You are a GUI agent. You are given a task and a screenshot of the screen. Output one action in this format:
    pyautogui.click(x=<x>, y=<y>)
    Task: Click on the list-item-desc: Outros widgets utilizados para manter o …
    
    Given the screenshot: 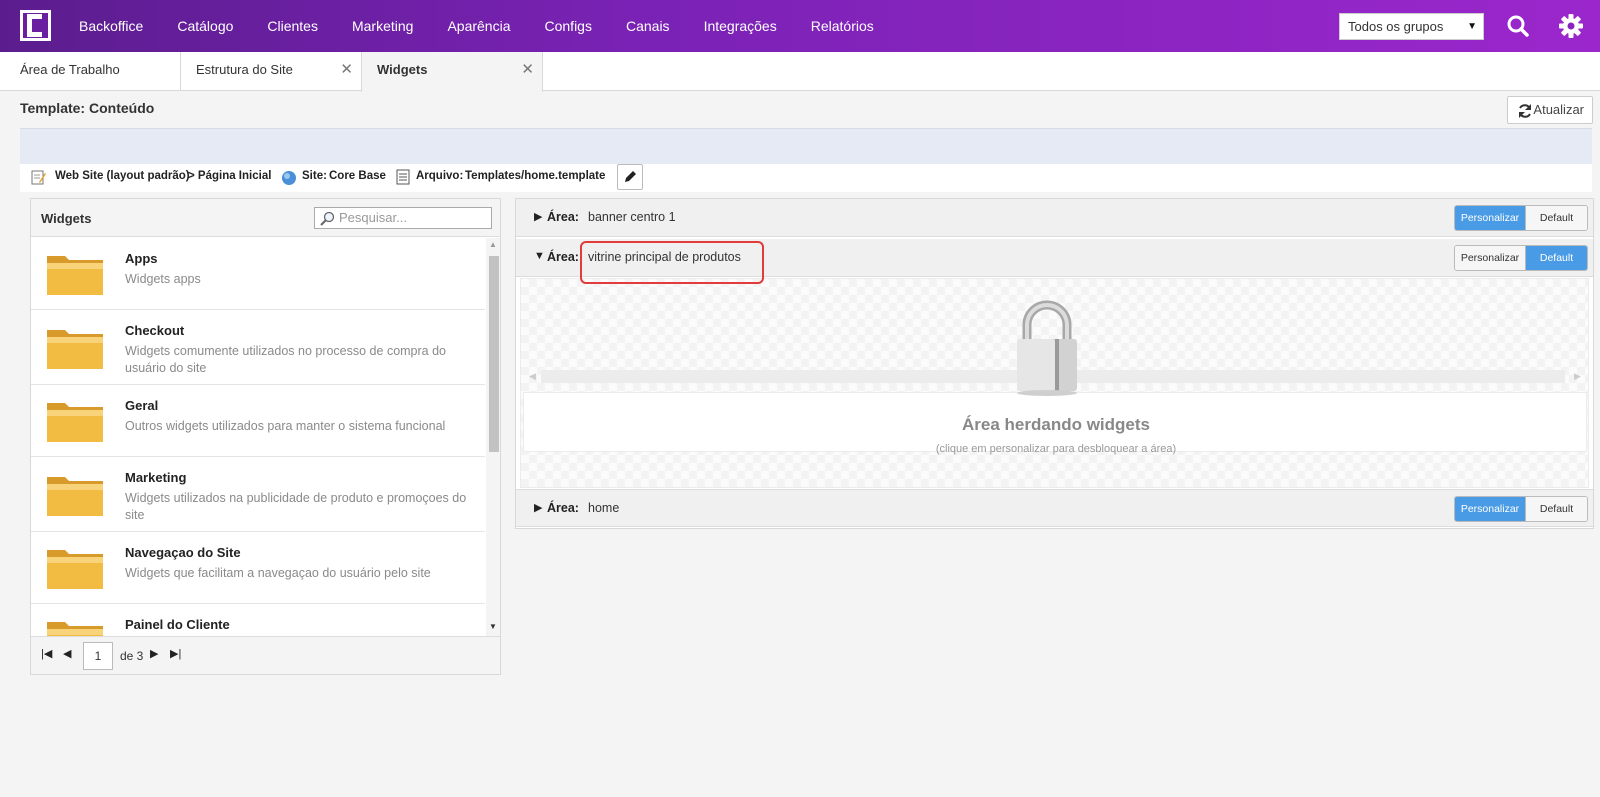 What is the action you would take?
    pyautogui.click(x=285, y=426)
    